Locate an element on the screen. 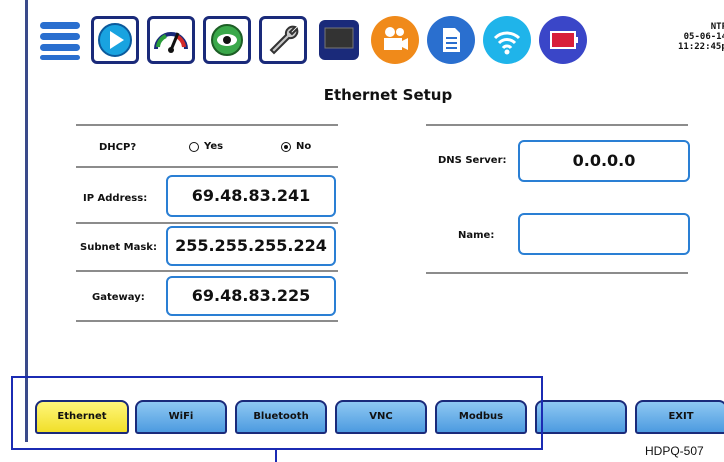 The height and width of the screenshot is (462, 724). page-title: Ethernet Setup is located at coordinates (388, 95).